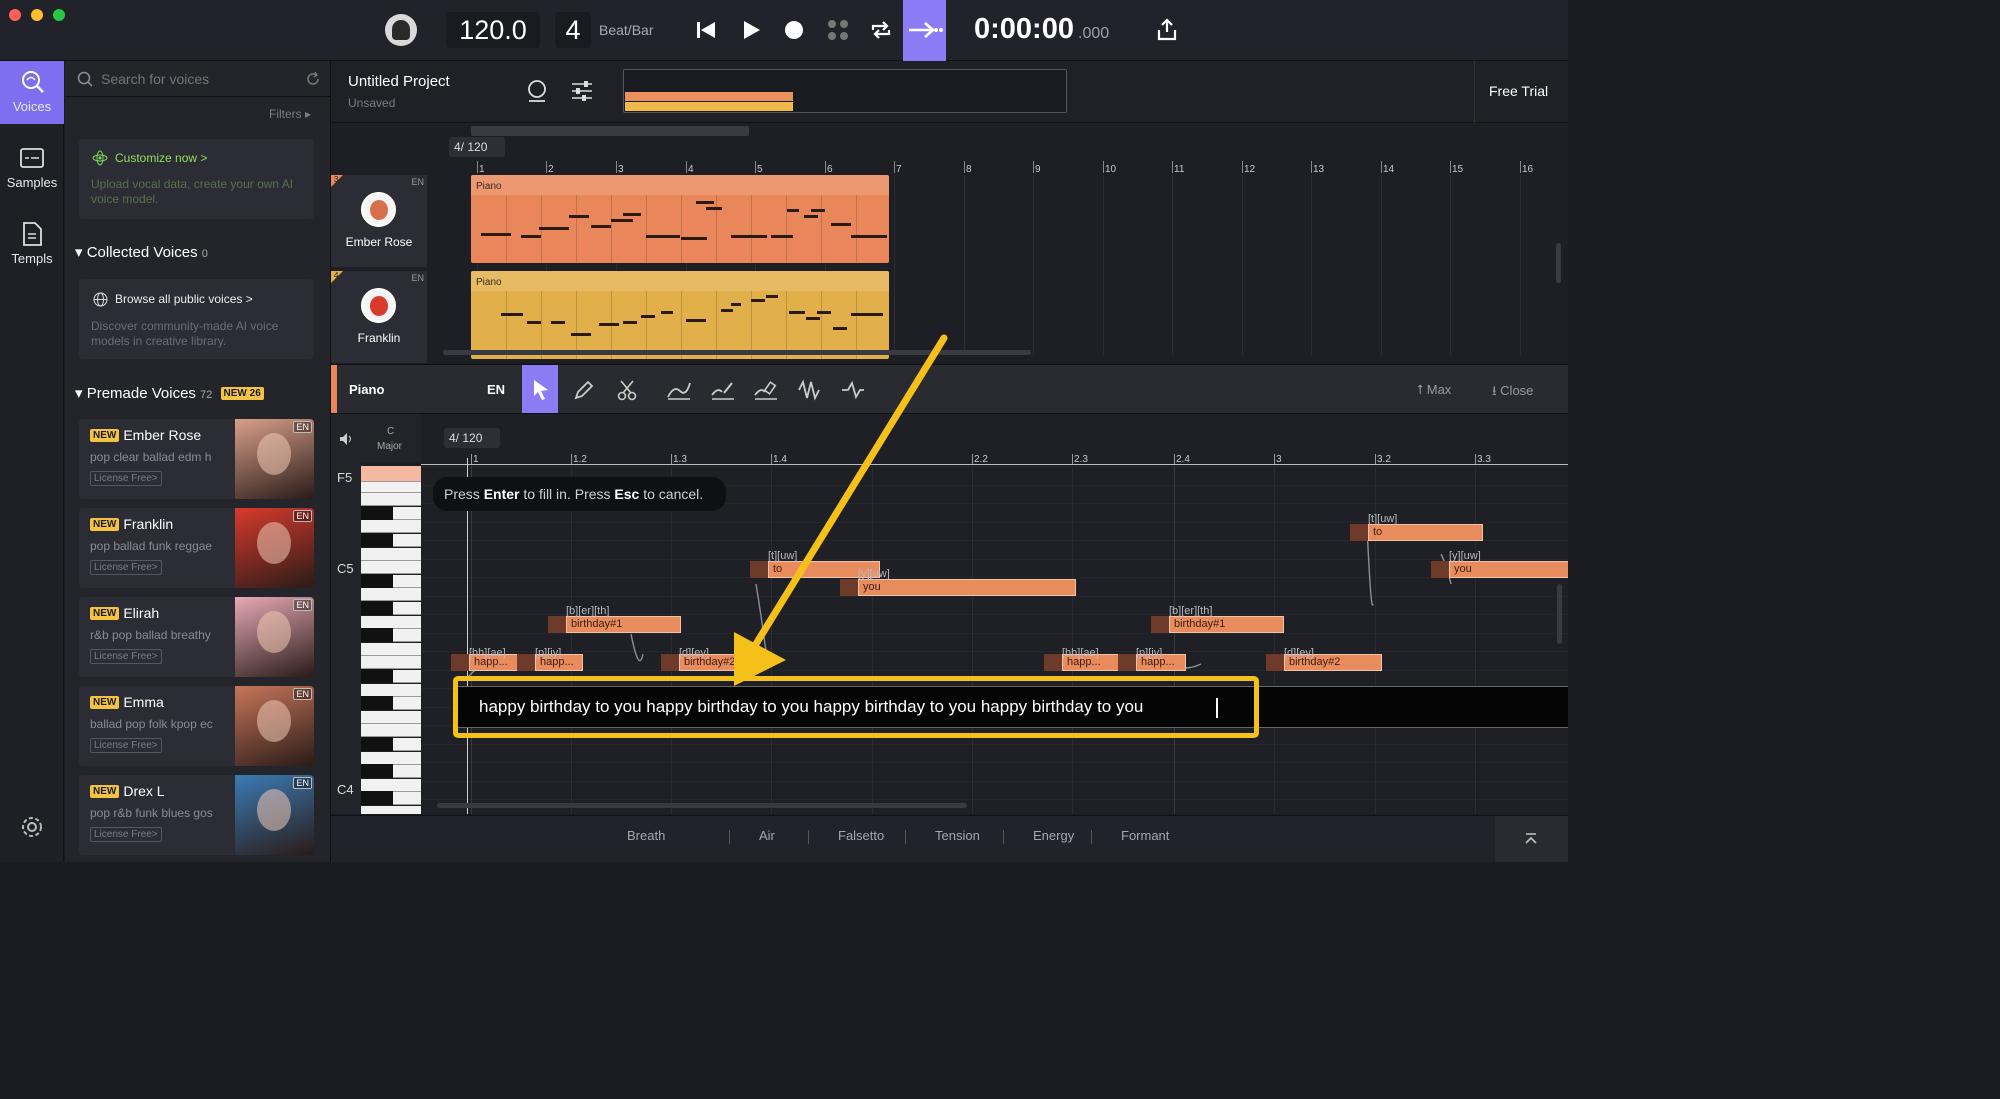 The height and width of the screenshot is (1099, 2000). What do you see at coordinates (627, 494) in the screenshot?
I see `hint-esc-key: Esc` at bounding box center [627, 494].